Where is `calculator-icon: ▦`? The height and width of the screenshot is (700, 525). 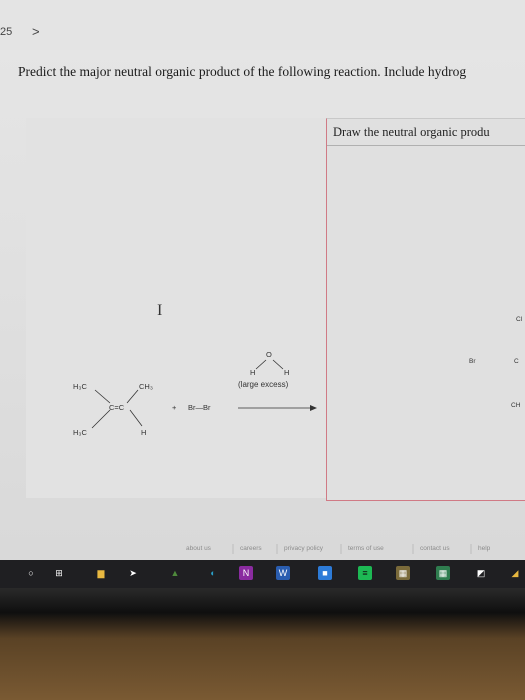
calculator-icon: ▦ is located at coordinates (443, 573).